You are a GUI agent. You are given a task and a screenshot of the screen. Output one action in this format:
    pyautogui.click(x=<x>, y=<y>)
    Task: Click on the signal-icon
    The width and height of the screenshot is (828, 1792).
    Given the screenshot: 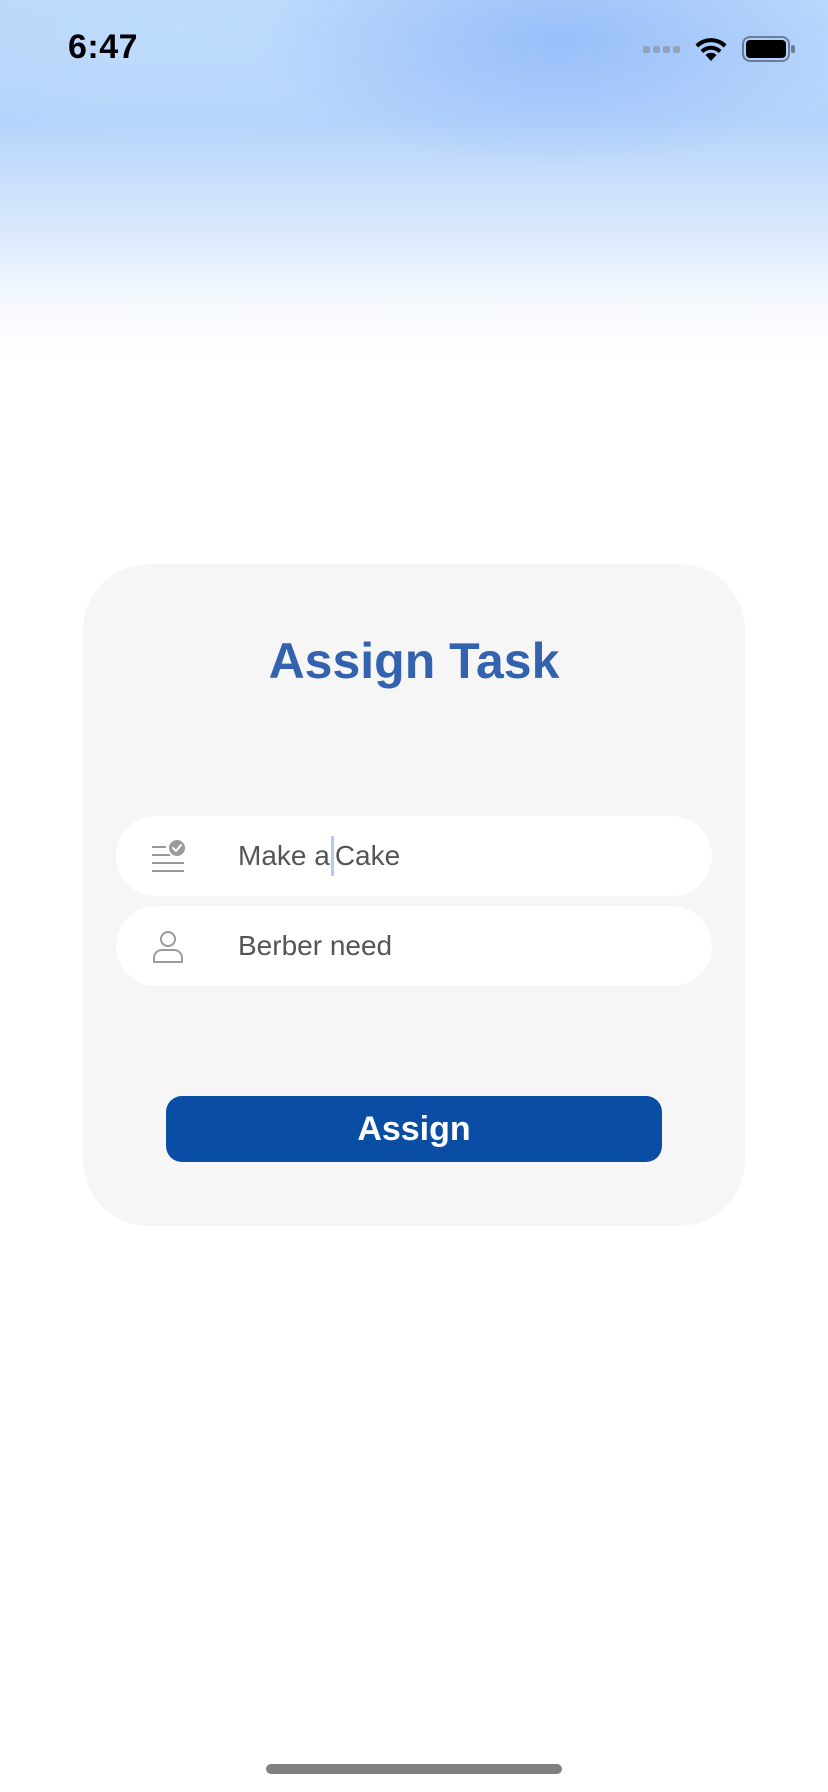 What is the action you would take?
    pyautogui.click(x=661, y=49)
    